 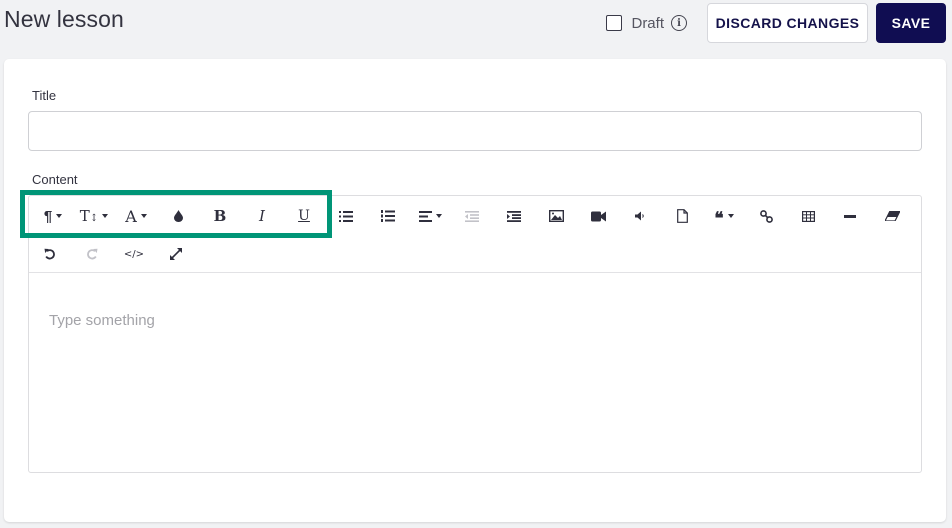 I want to click on insert-video-button, so click(x=598, y=216).